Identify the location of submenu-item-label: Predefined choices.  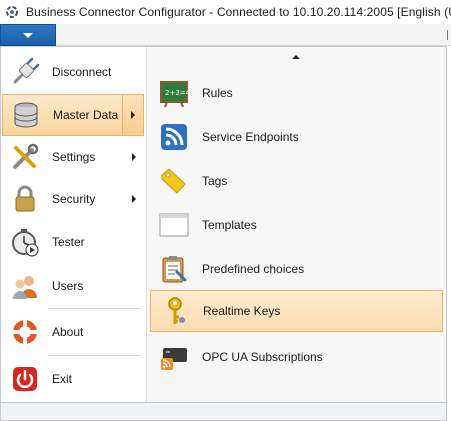
(253, 269).